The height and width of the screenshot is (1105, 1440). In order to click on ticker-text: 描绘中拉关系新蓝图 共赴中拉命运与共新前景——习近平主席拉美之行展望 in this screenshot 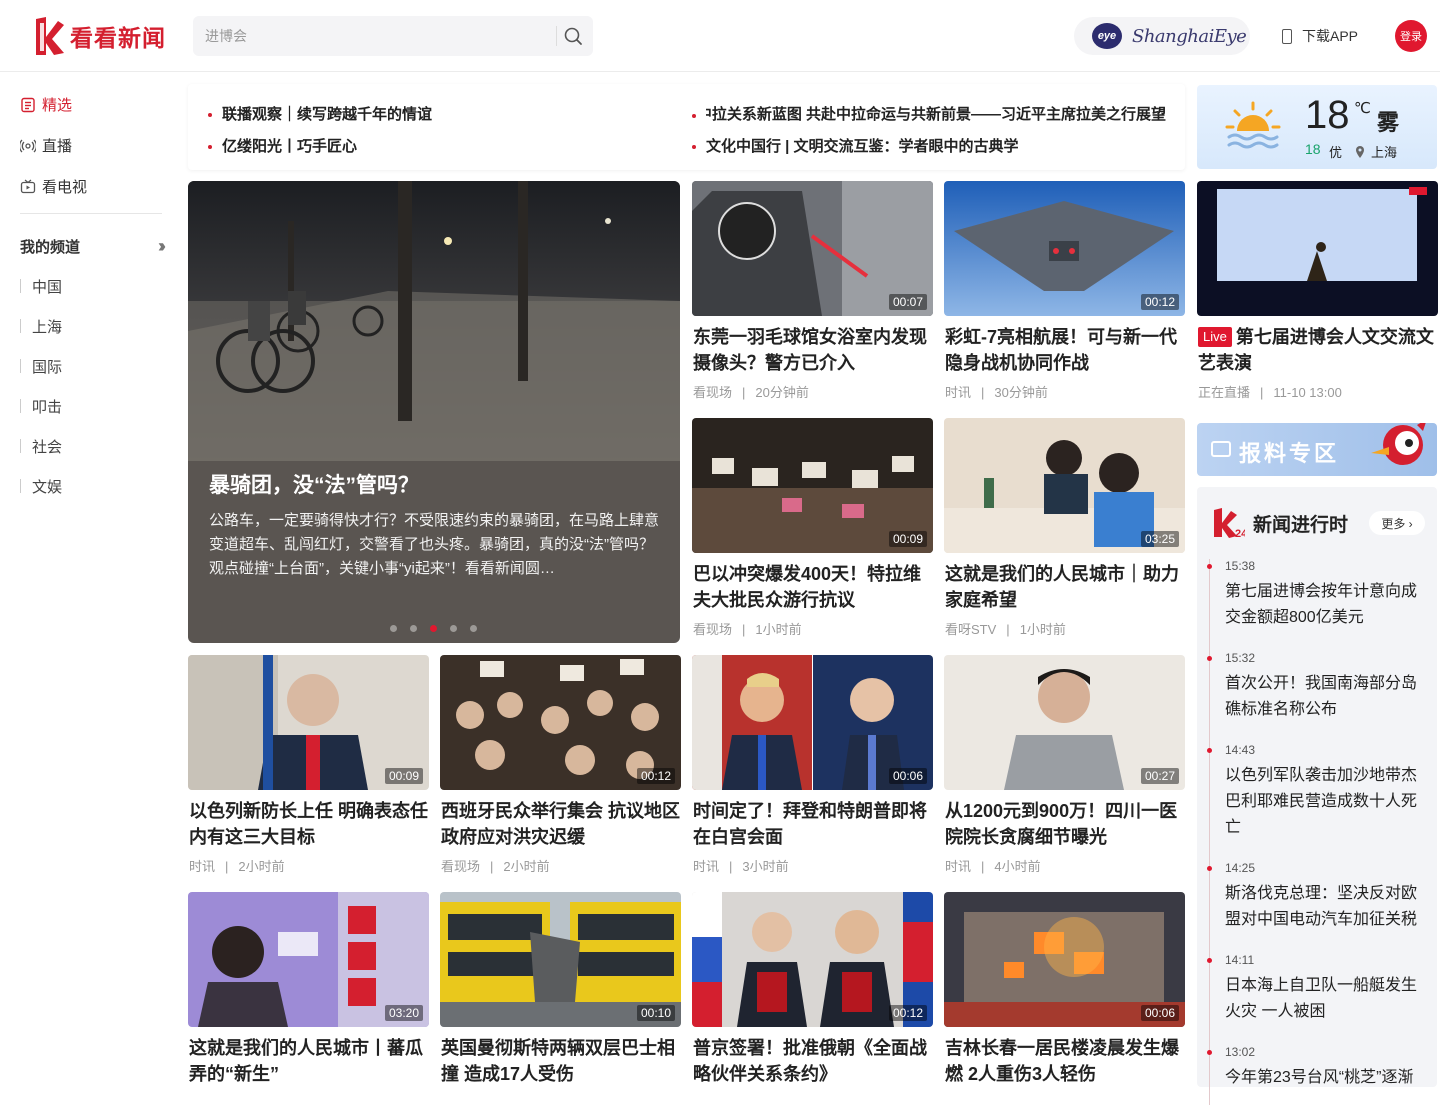, I will do `click(936, 114)`.